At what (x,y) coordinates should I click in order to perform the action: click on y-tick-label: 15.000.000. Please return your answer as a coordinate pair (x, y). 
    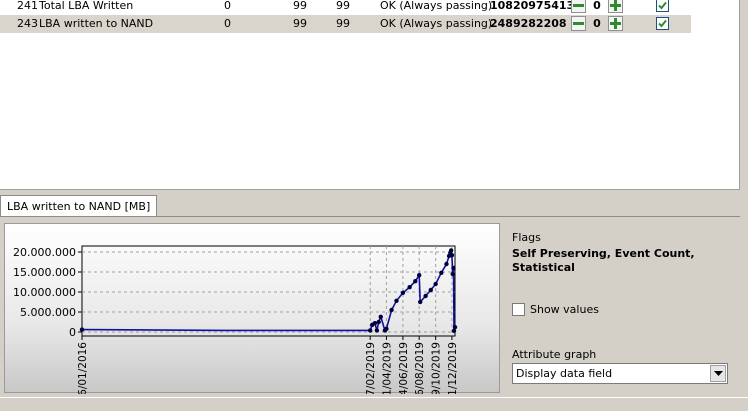
    Looking at the image, I should click on (44, 272).